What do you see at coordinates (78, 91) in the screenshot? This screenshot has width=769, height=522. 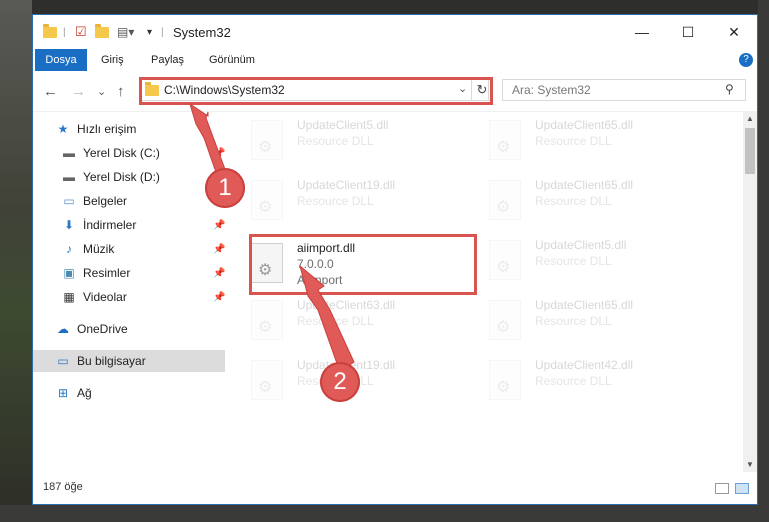 I see `forward-button: →` at bounding box center [78, 91].